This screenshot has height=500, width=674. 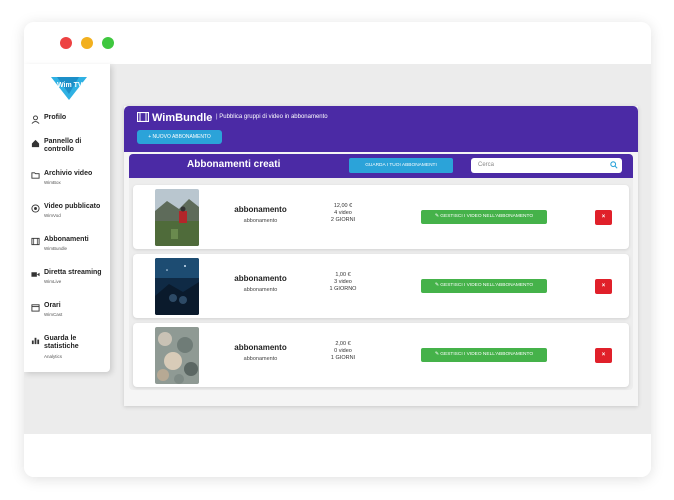 What do you see at coordinates (35, 341) in the screenshot?
I see `bar-chart-icon` at bounding box center [35, 341].